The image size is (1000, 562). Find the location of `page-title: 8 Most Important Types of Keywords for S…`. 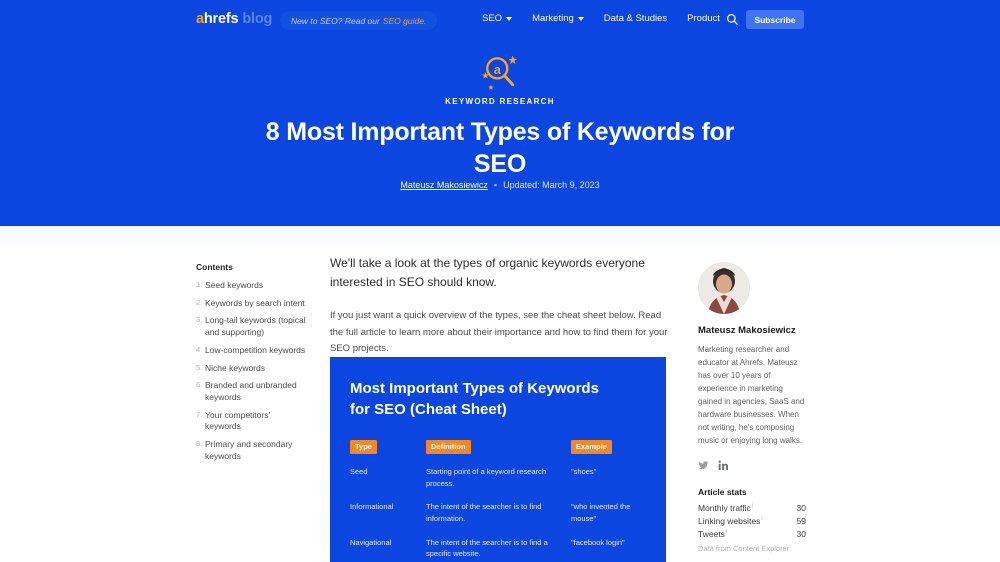

page-title: 8 Most Important Types of Keywords for S… is located at coordinates (500, 148).